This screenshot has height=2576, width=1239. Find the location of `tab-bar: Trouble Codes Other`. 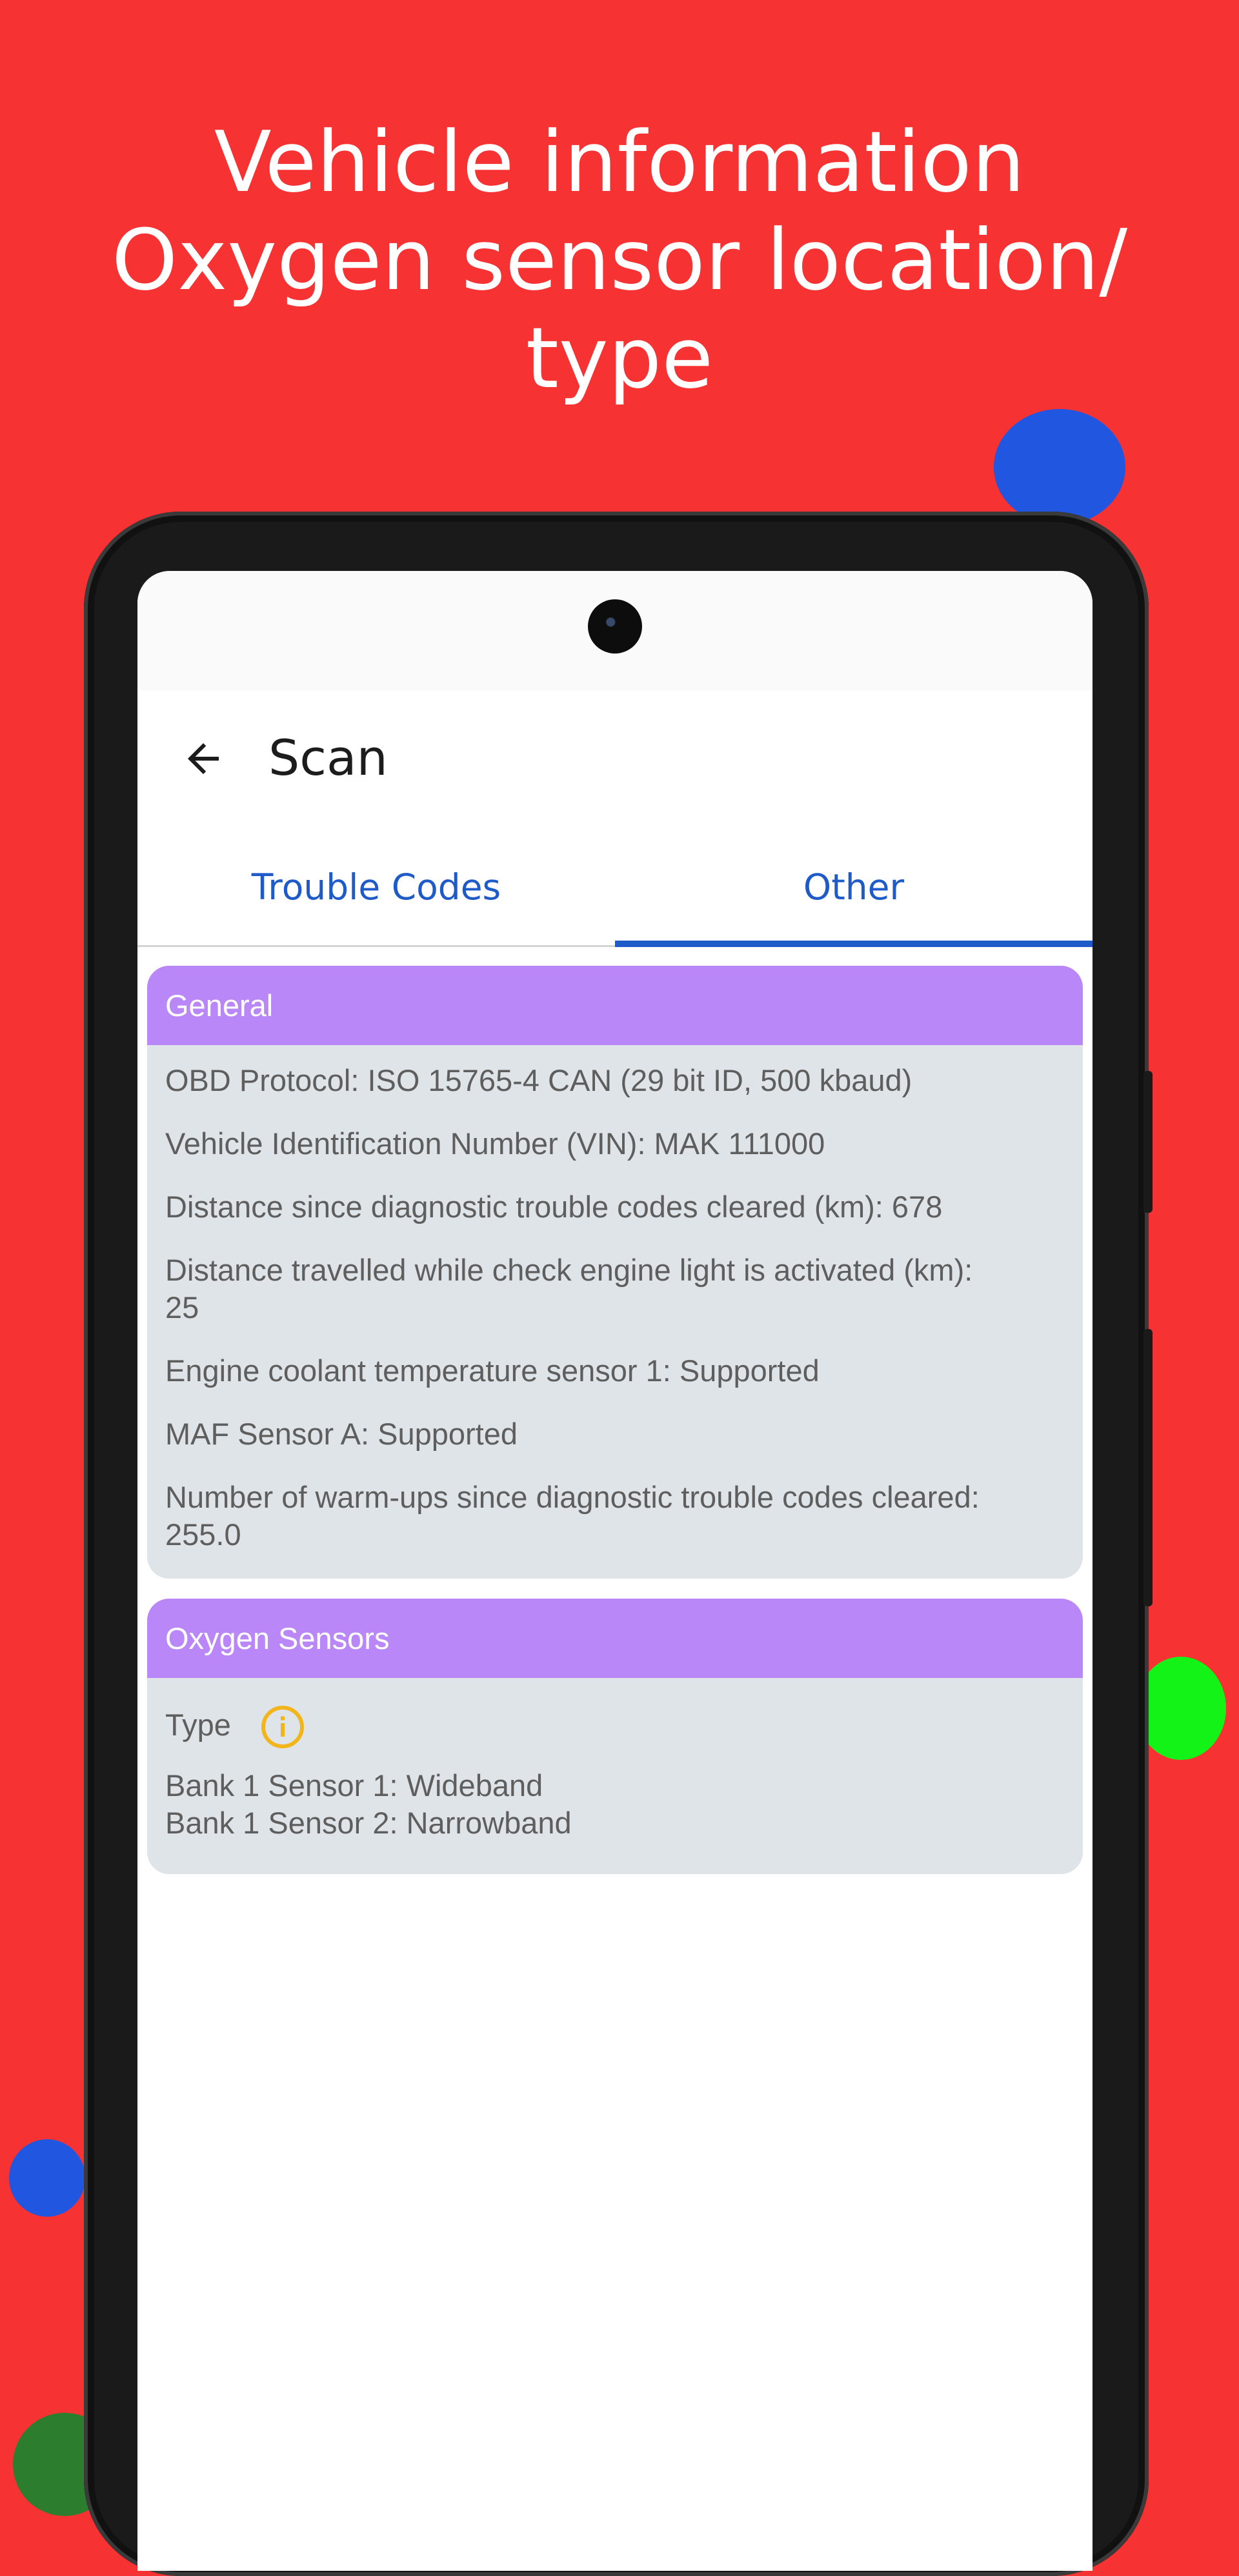

tab-bar: Trouble Codes Other is located at coordinates (615, 896).